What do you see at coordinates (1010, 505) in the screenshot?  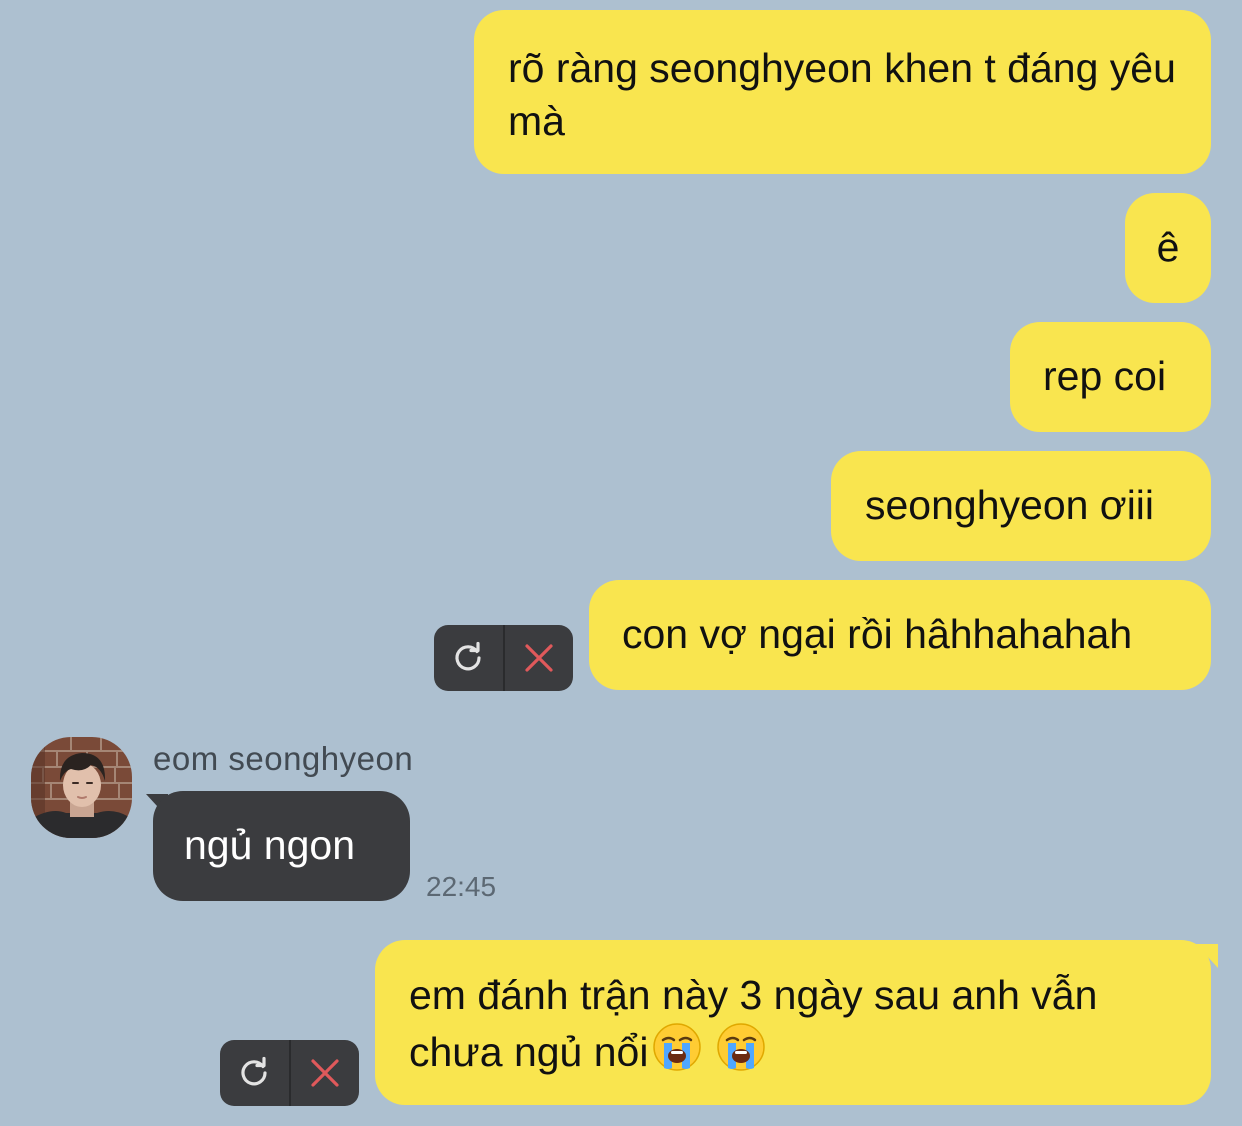 I see `message-text: seonghyeon ơiii` at bounding box center [1010, 505].